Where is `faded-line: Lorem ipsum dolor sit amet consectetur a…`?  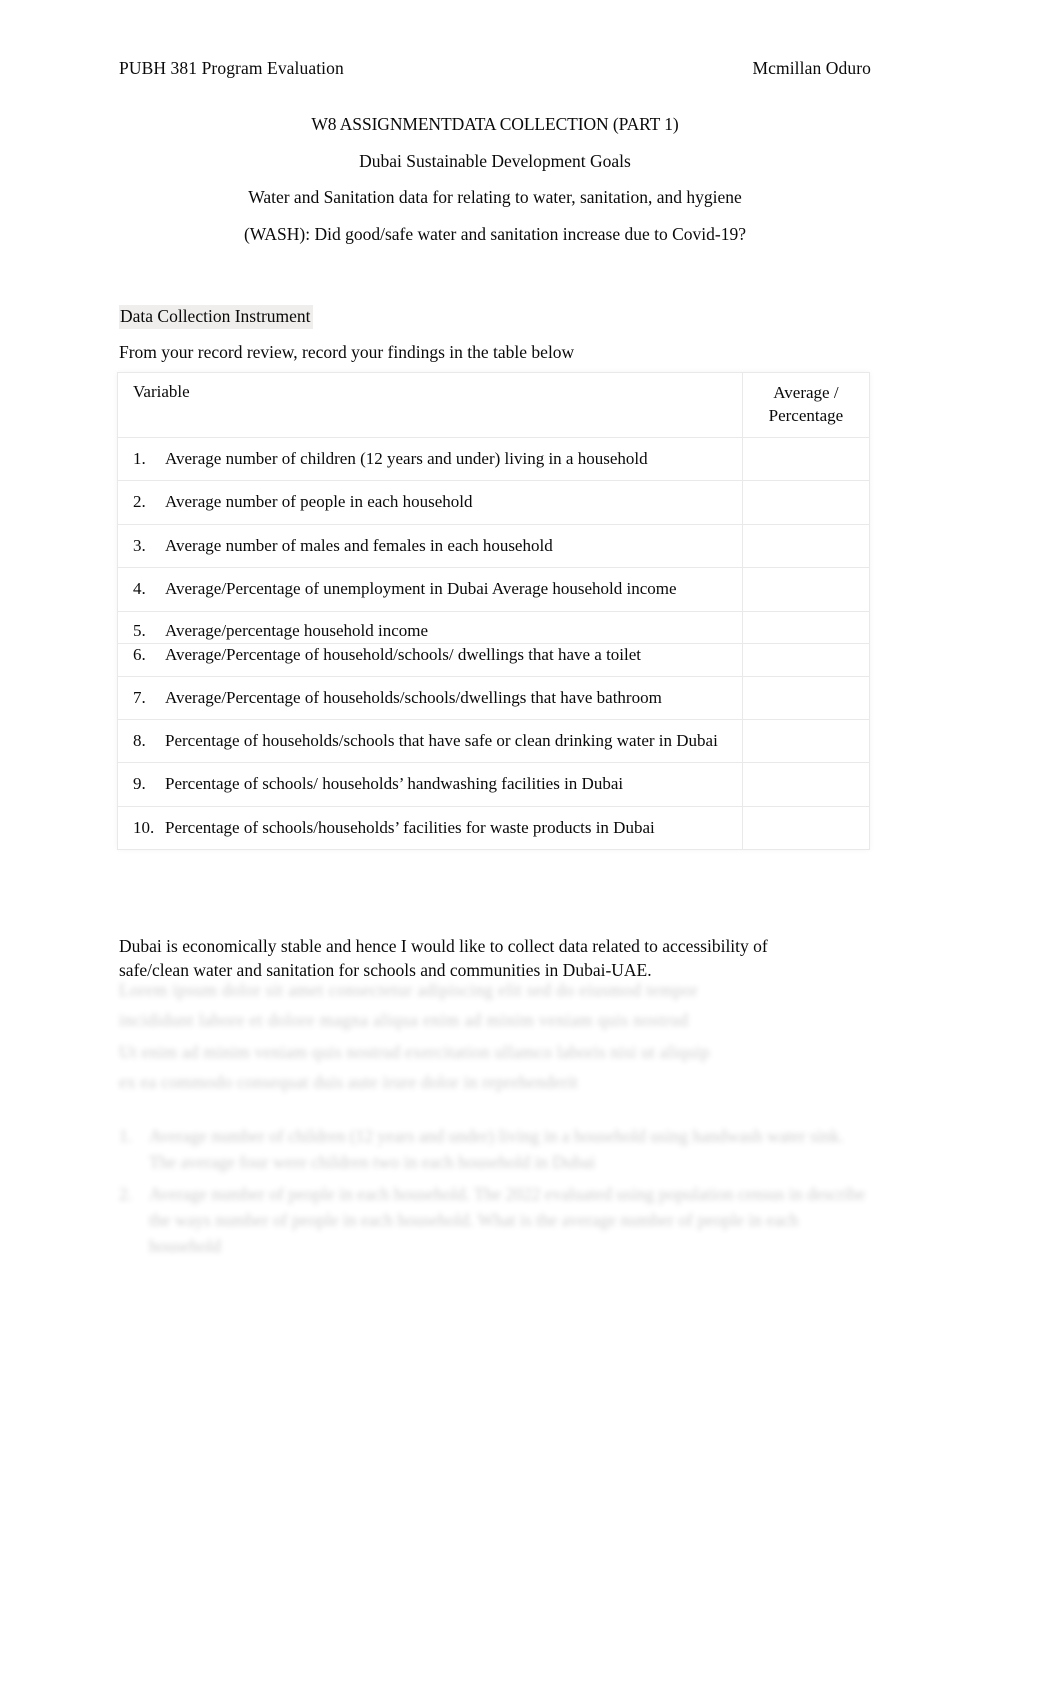
faded-line: Lorem ipsum dolor sit amet consectetur a… is located at coordinates (409, 990).